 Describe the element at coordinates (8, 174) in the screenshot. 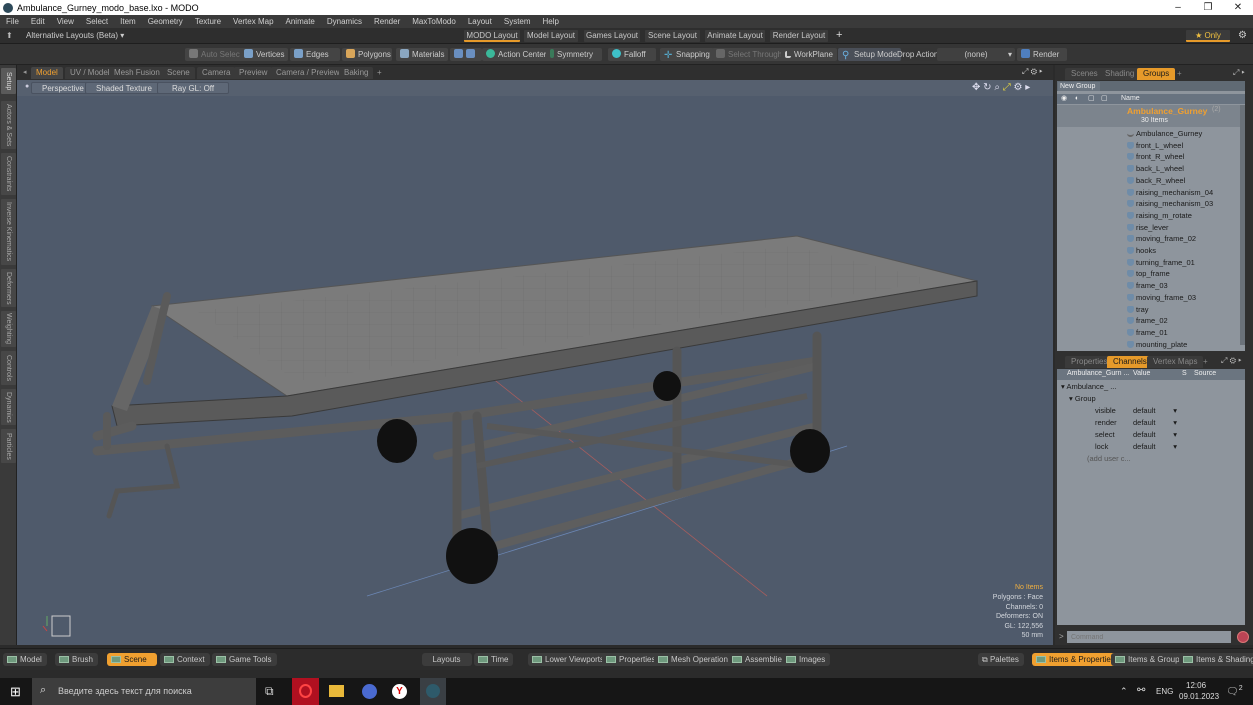

I see `vtab-constraints: Constraints` at that location.